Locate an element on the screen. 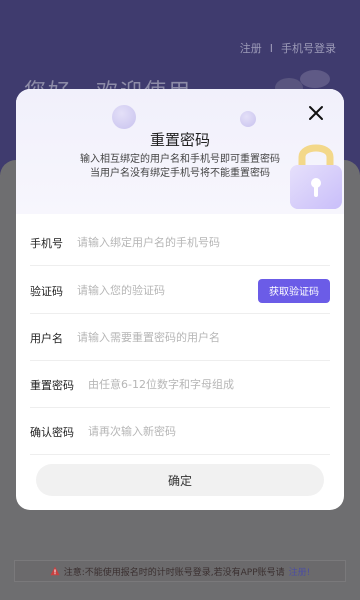 The image size is (360, 600). phone-label: 手机号 is located at coordinates (46, 243).